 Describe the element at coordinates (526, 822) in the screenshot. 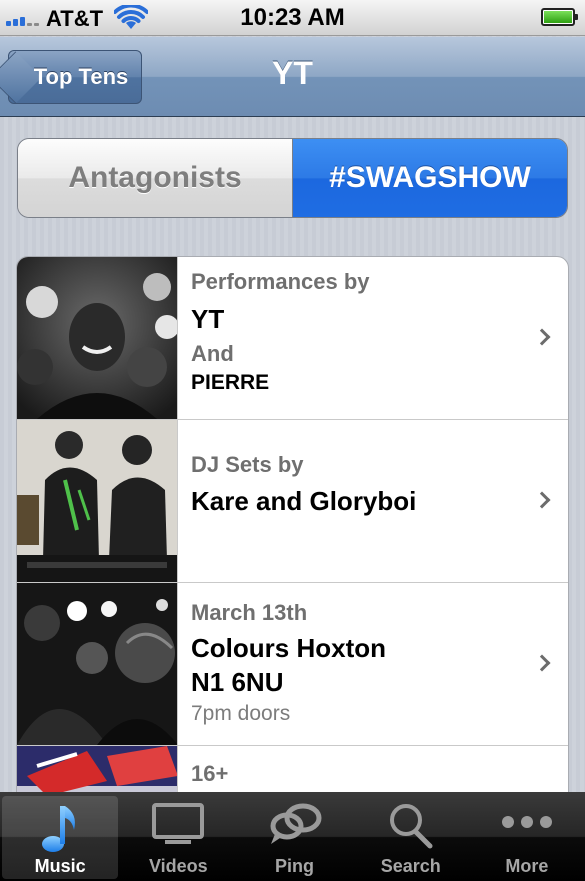

I see `more-icon` at that location.